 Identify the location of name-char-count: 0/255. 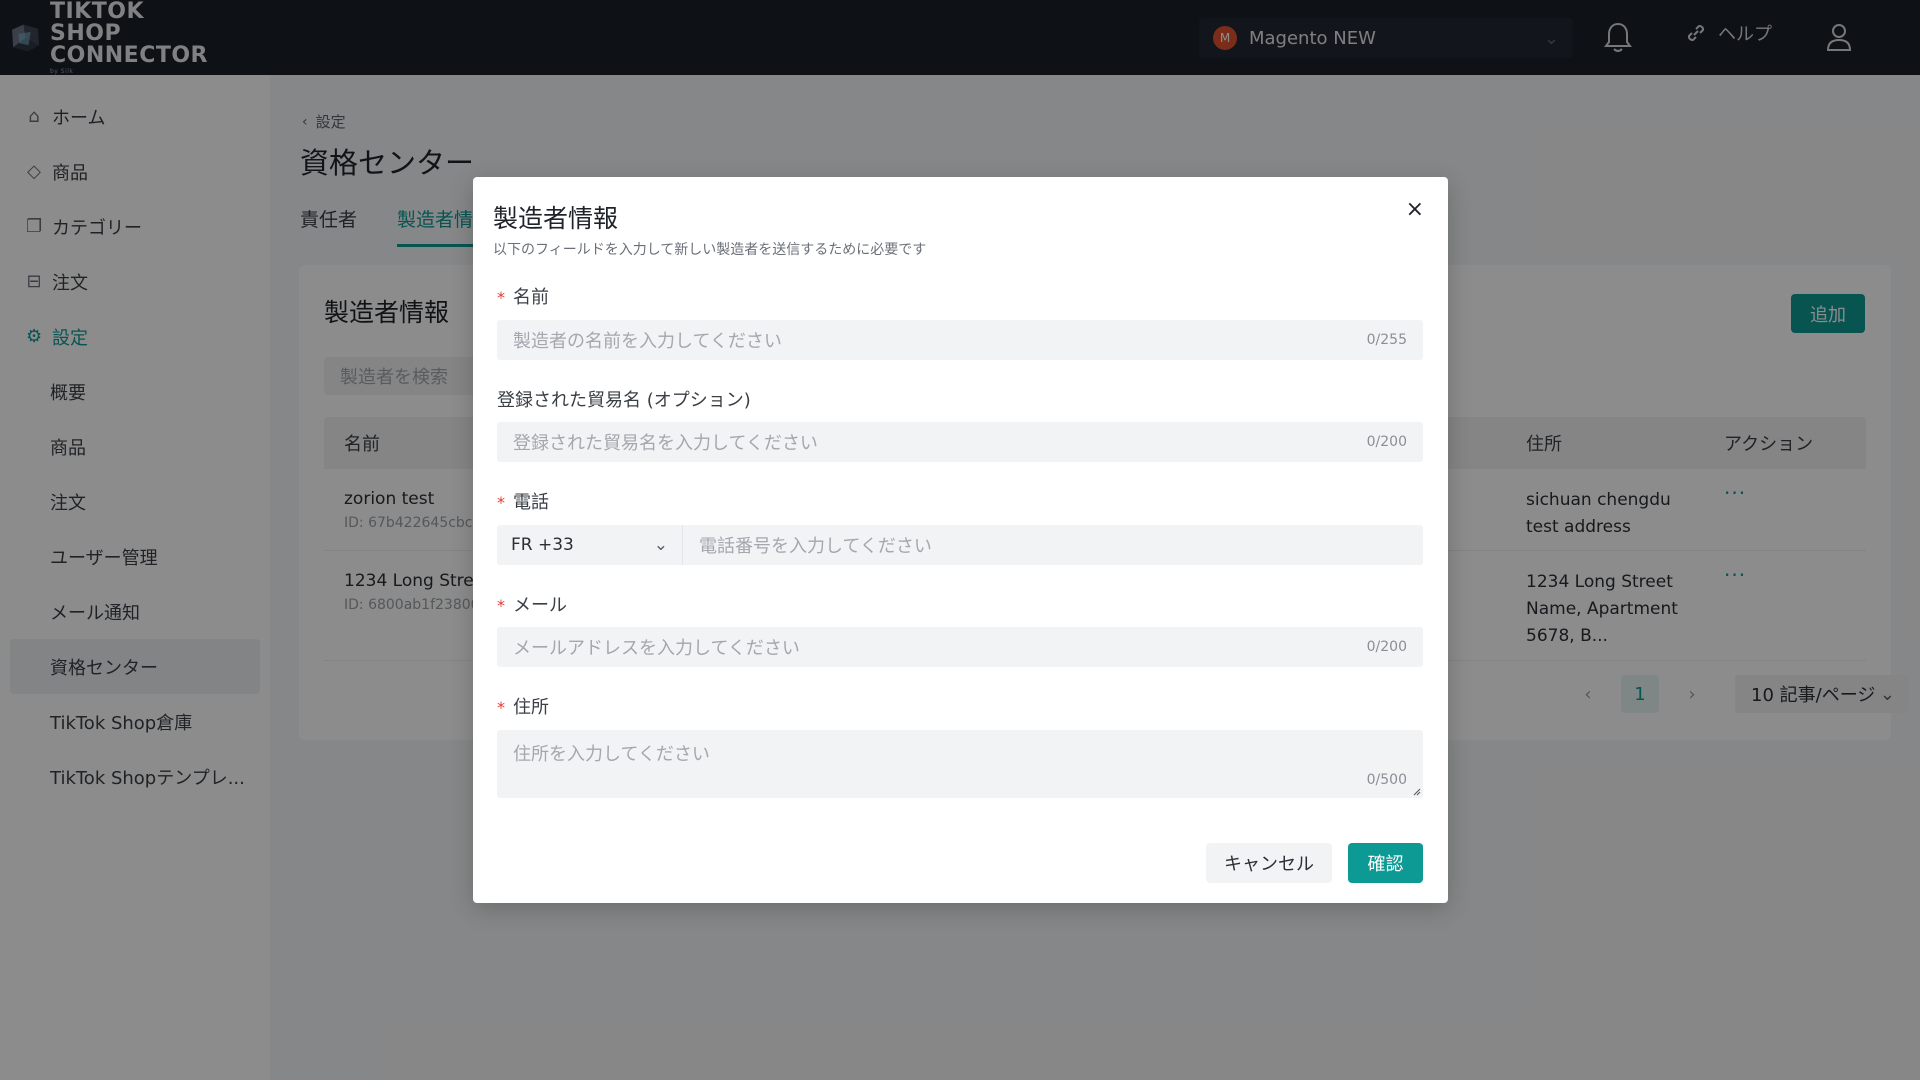
(1386, 340).